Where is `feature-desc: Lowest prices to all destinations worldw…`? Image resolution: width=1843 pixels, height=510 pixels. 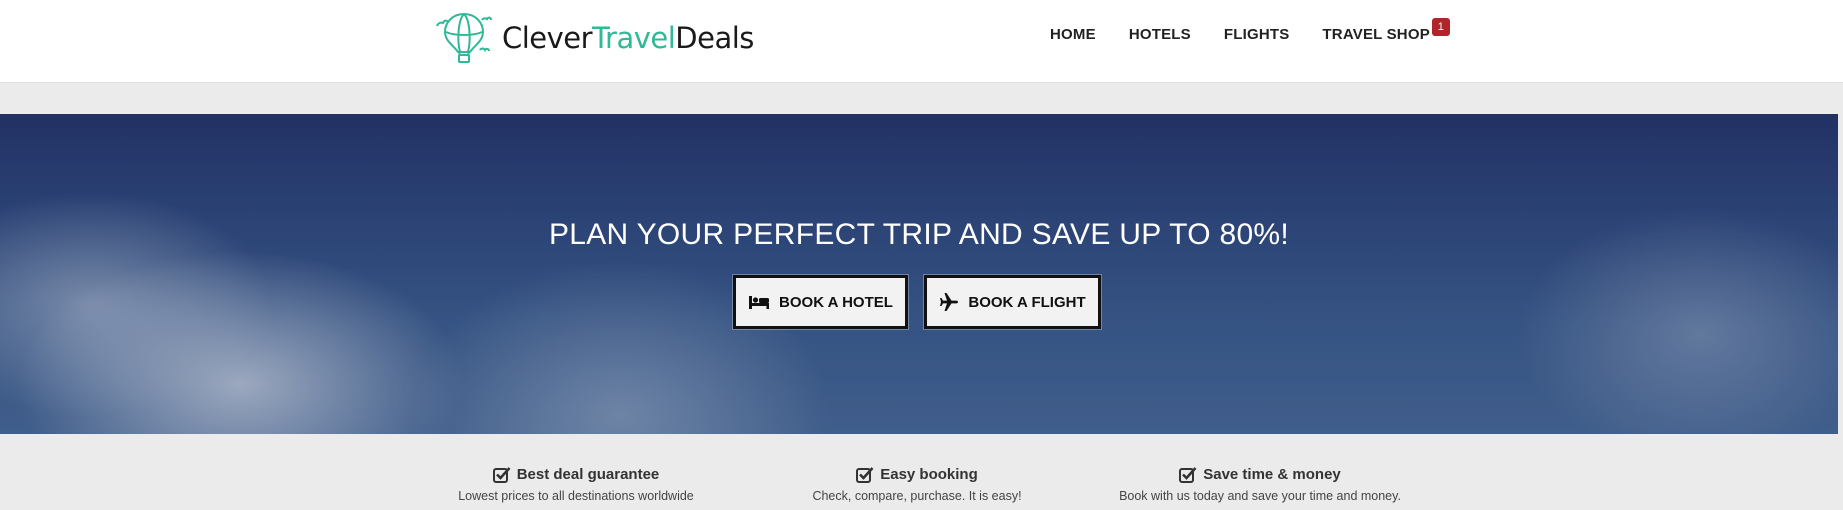 feature-desc: Lowest prices to all destinations worldw… is located at coordinates (576, 496).